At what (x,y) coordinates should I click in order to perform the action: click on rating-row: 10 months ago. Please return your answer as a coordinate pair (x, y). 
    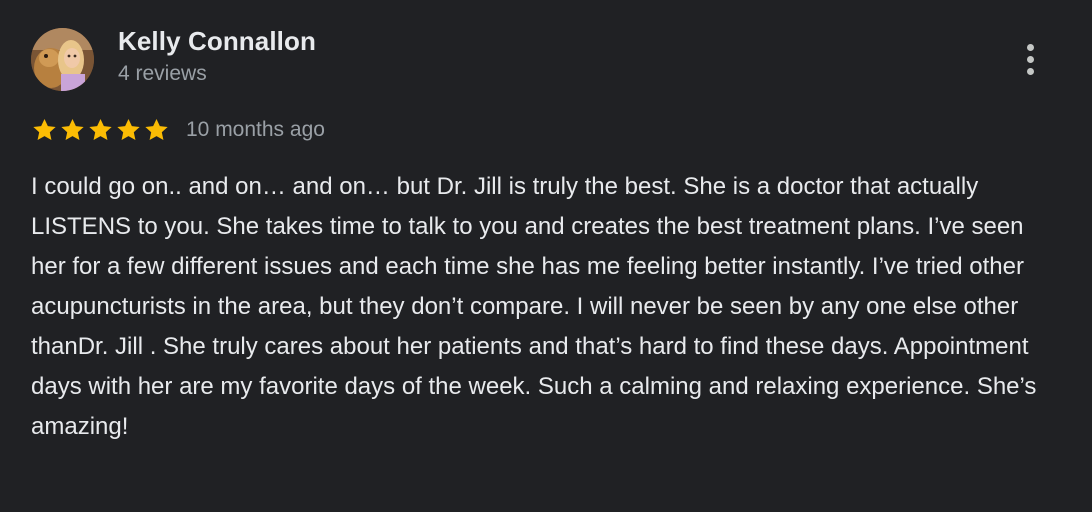
    Looking at the image, I should click on (178, 130).